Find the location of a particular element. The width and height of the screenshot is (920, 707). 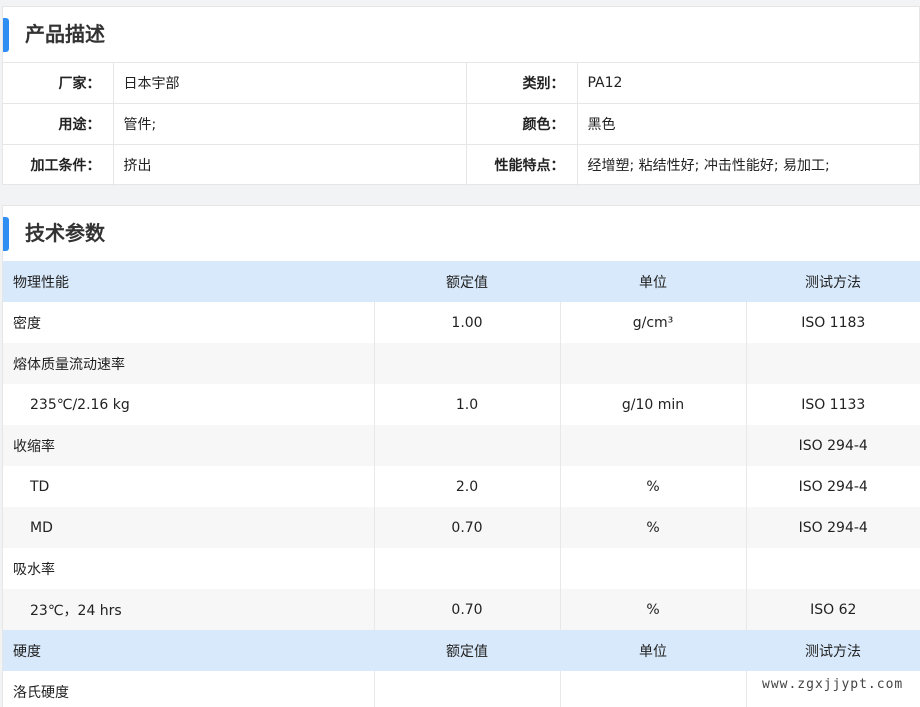

property-cell: 密度 is located at coordinates (189, 322).